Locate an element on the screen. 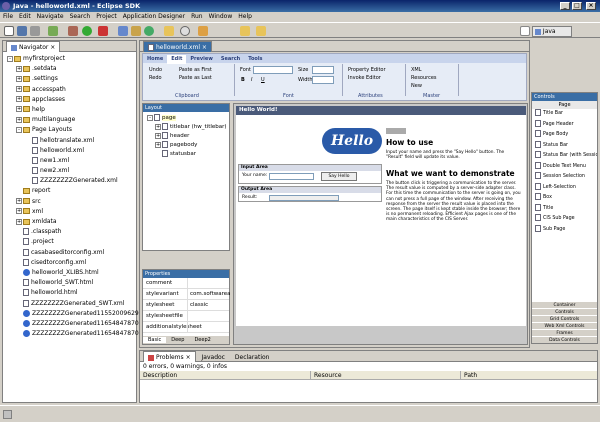  palette-item: Page Header is located at coordinates (566, 125).